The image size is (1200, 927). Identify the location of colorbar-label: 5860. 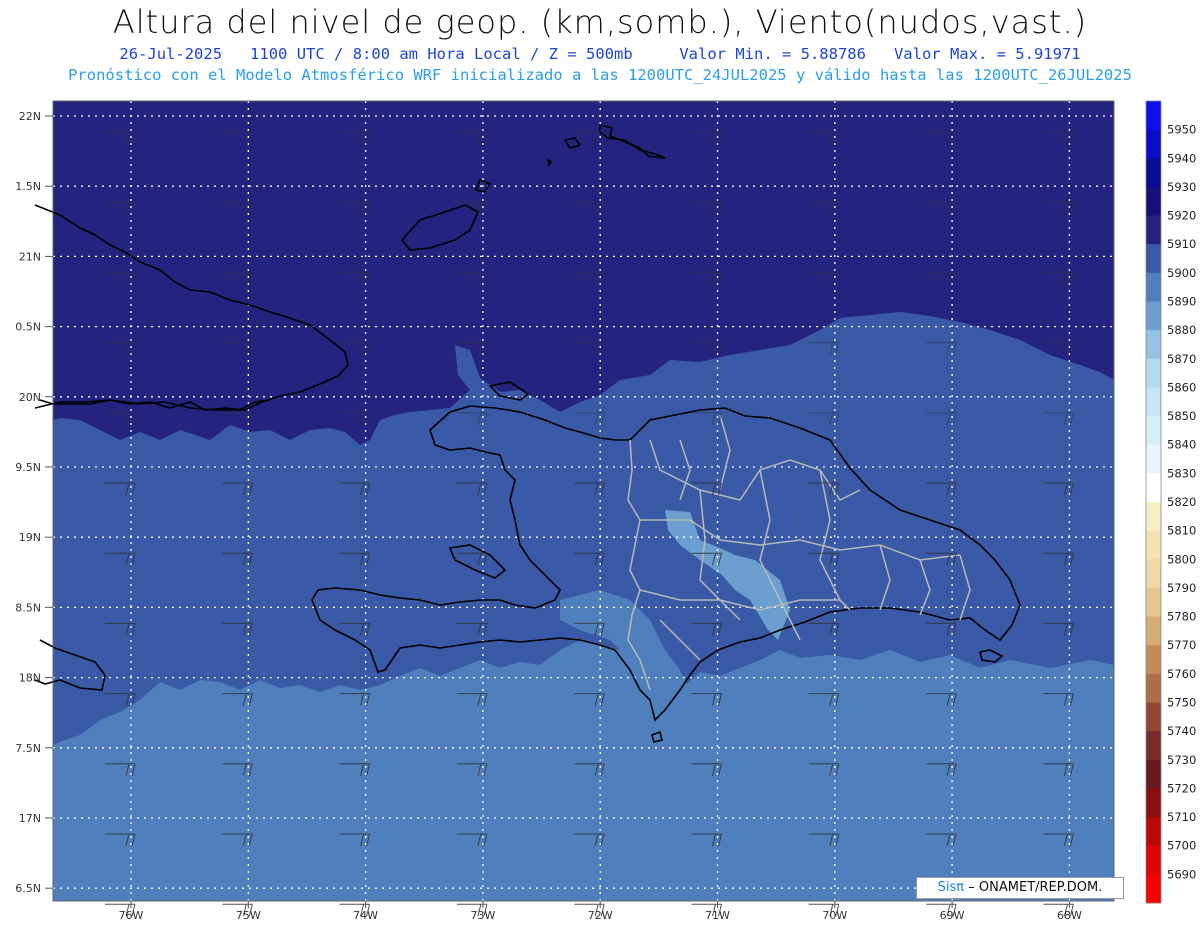
(1181, 387).